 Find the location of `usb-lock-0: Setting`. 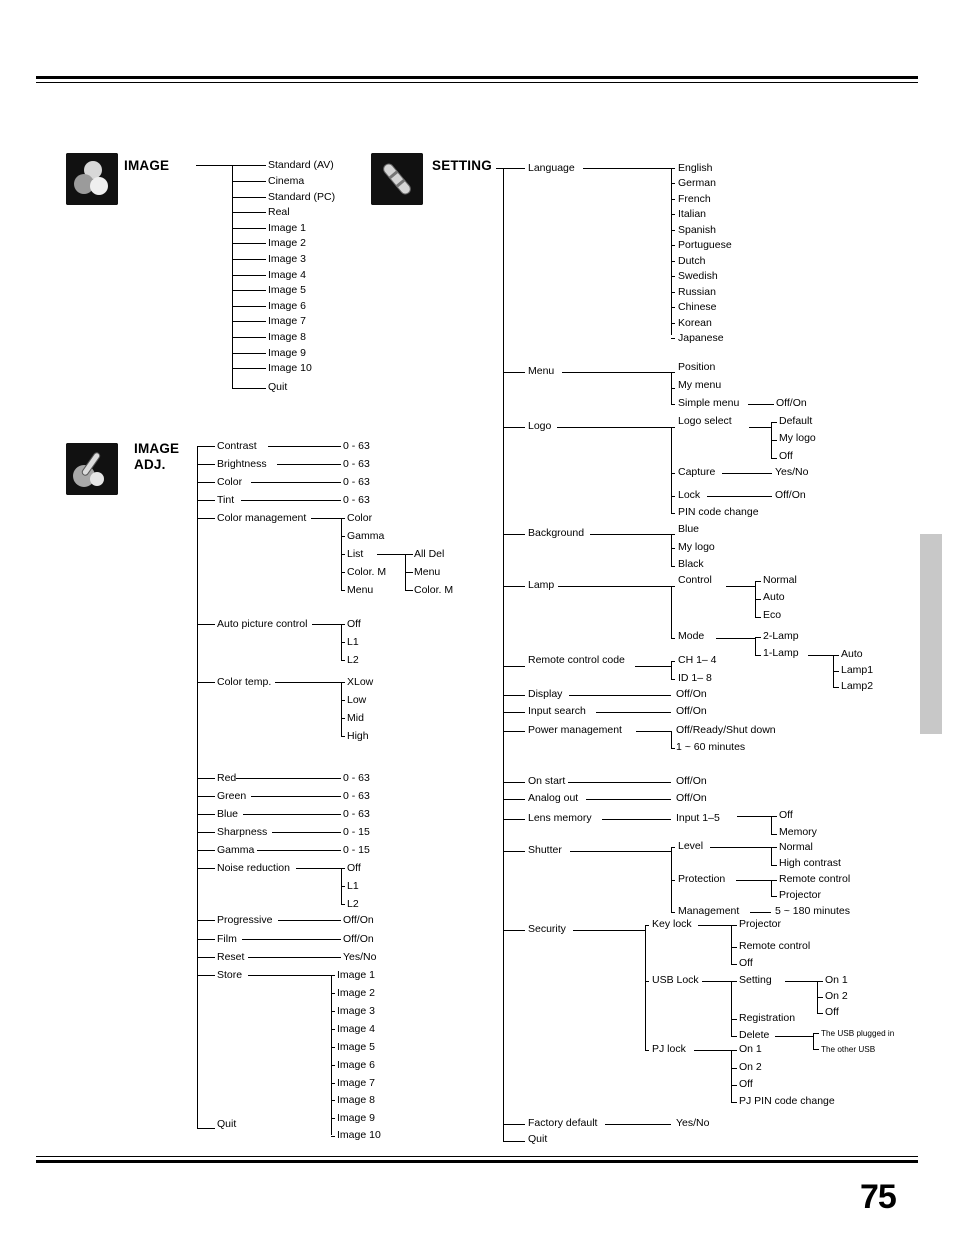

usb-lock-0: Setting is located at coordinates (755, 980).